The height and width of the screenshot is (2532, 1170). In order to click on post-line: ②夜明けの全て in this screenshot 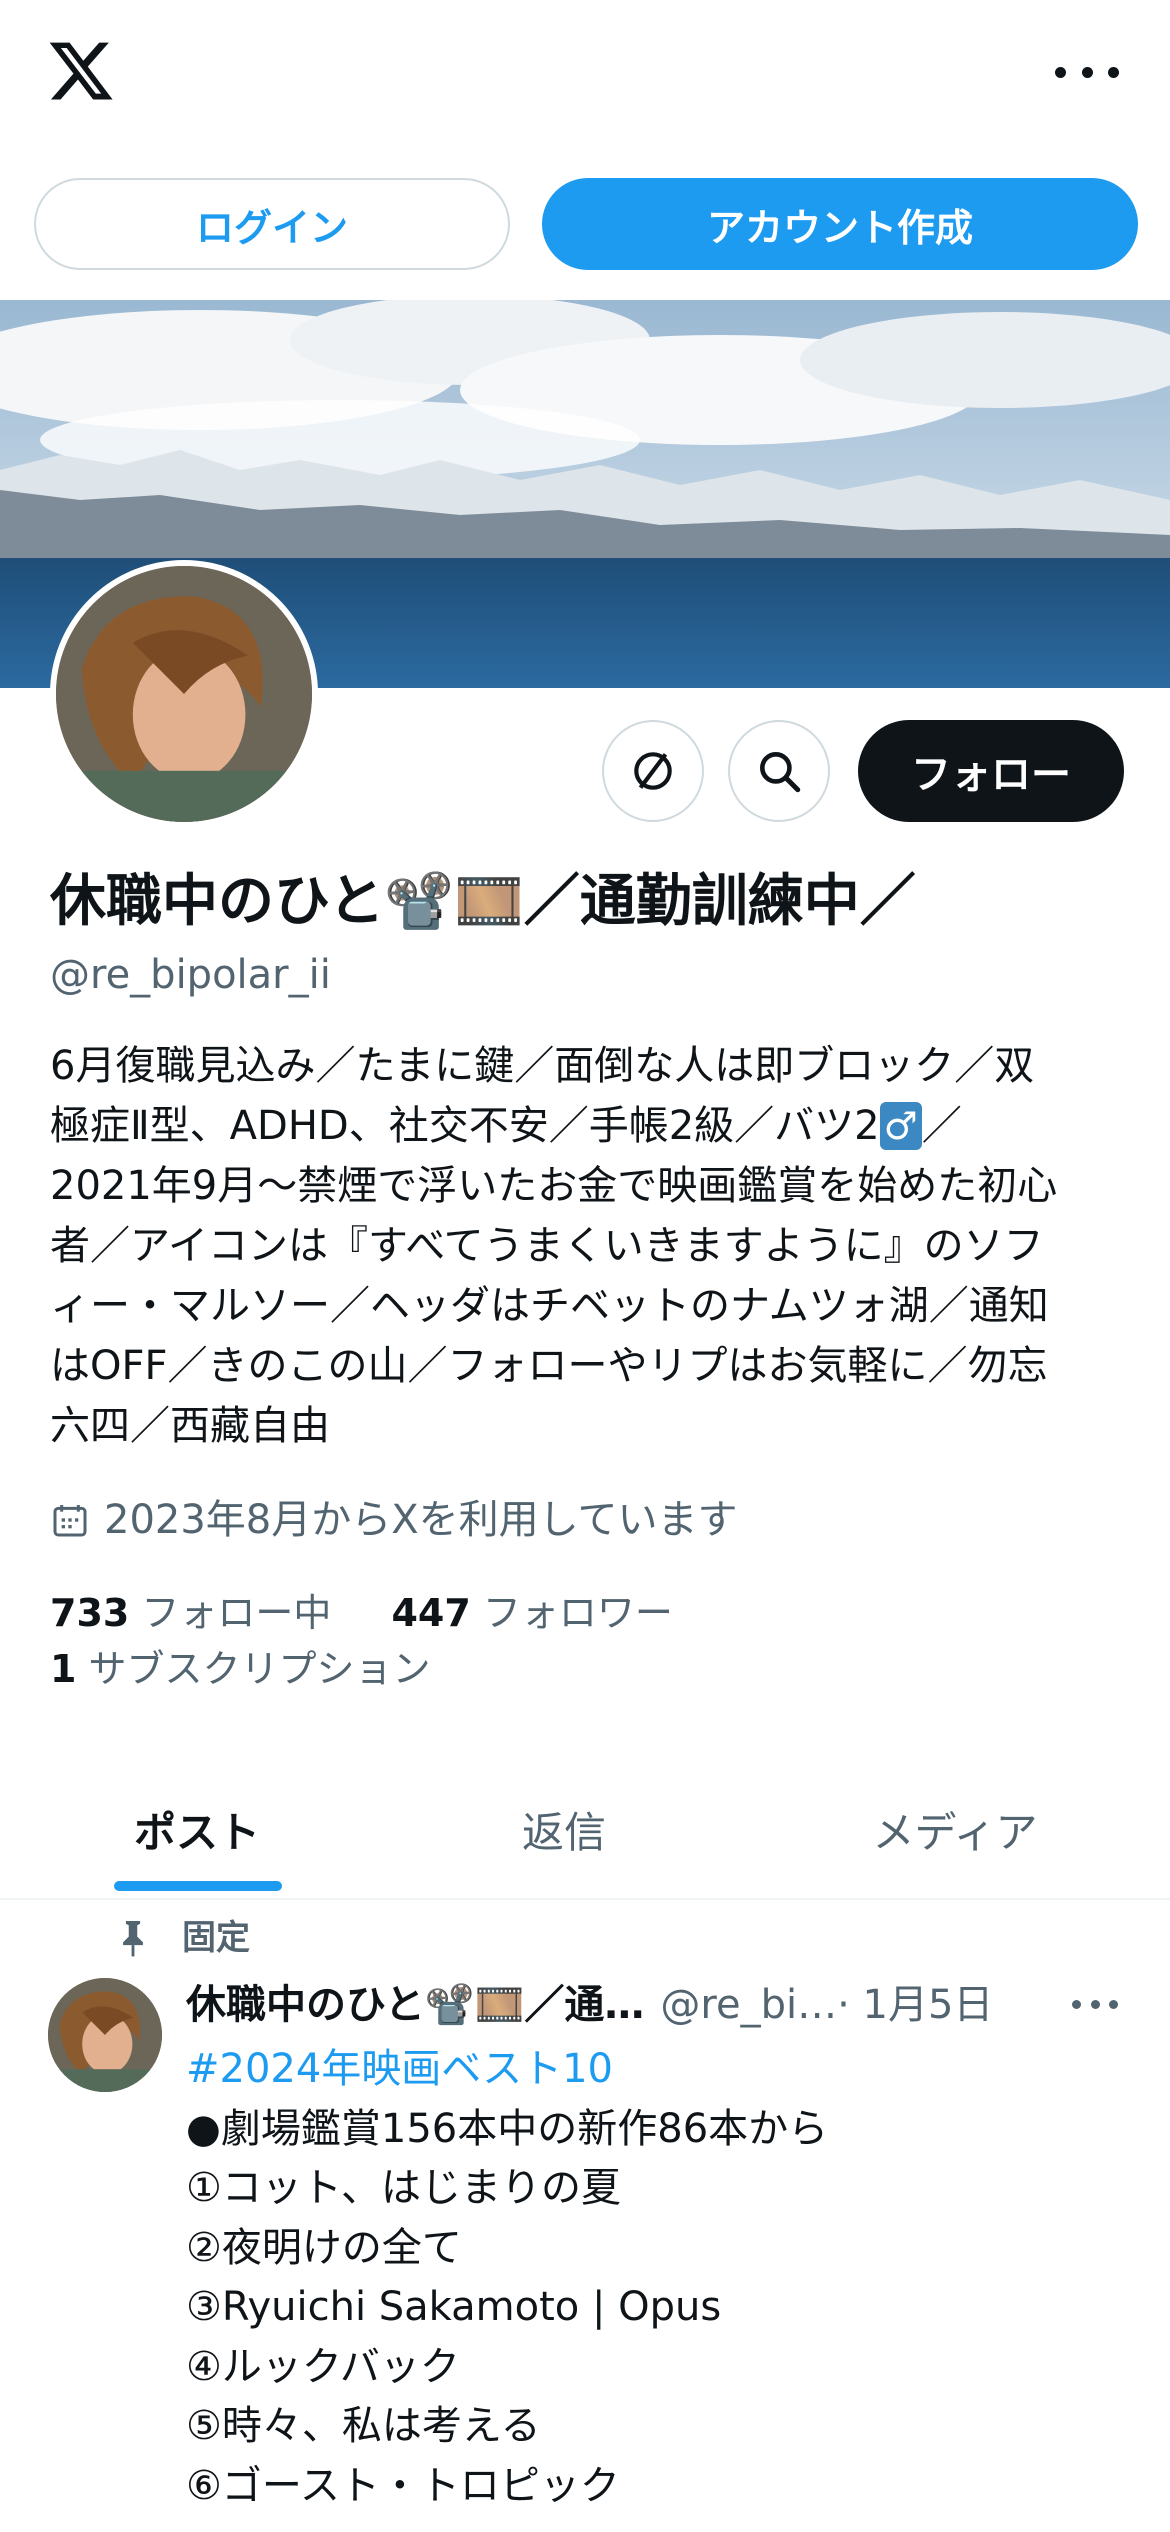, I will do `click(324, 2247)`.